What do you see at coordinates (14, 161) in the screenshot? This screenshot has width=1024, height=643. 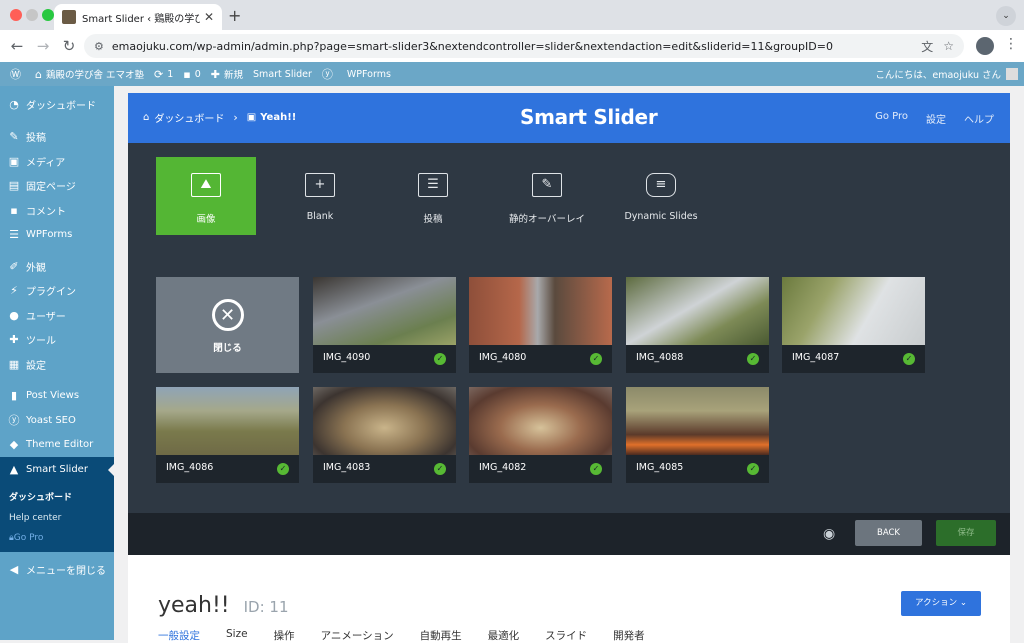 I see `media-icon: ▣` at bounding box center [14, 161].